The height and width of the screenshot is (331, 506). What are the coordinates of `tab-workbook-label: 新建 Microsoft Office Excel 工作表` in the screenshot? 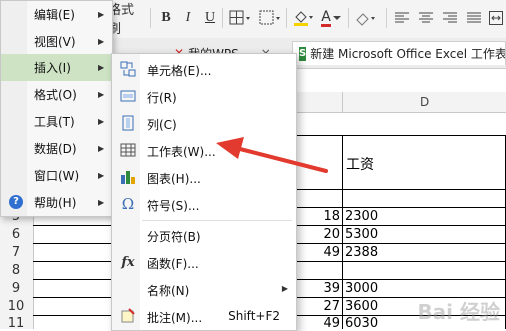 It's located at (408, 54).